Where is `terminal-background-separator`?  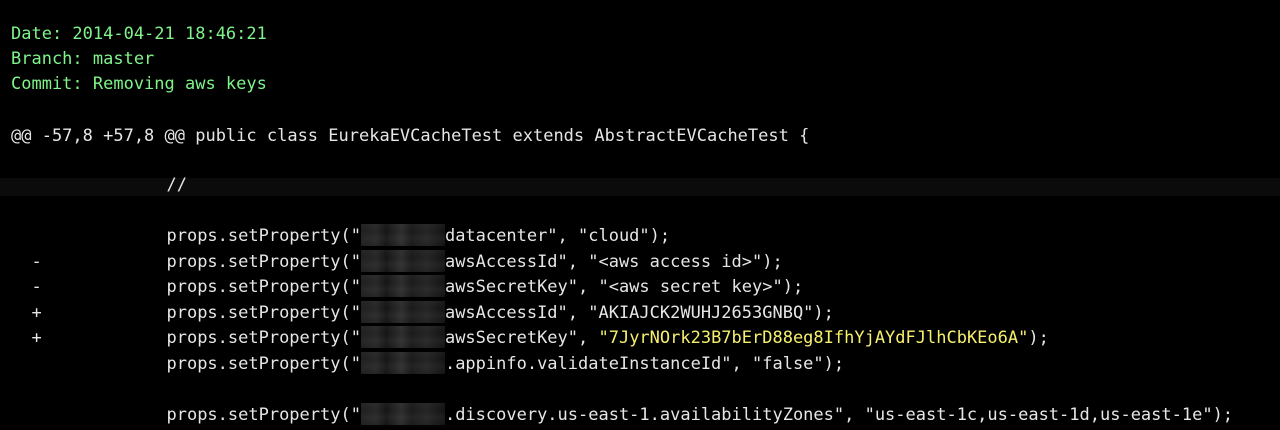
terminal-background-separator is located at coordinates (640, 187).